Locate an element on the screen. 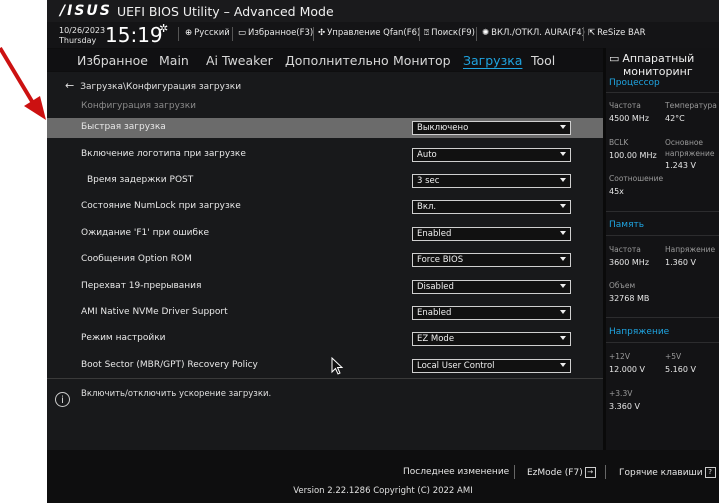 This screenshot has width=719, height=503. setting-label: AMI Native NVMe Driver Support is located at coordinates (154, 312).